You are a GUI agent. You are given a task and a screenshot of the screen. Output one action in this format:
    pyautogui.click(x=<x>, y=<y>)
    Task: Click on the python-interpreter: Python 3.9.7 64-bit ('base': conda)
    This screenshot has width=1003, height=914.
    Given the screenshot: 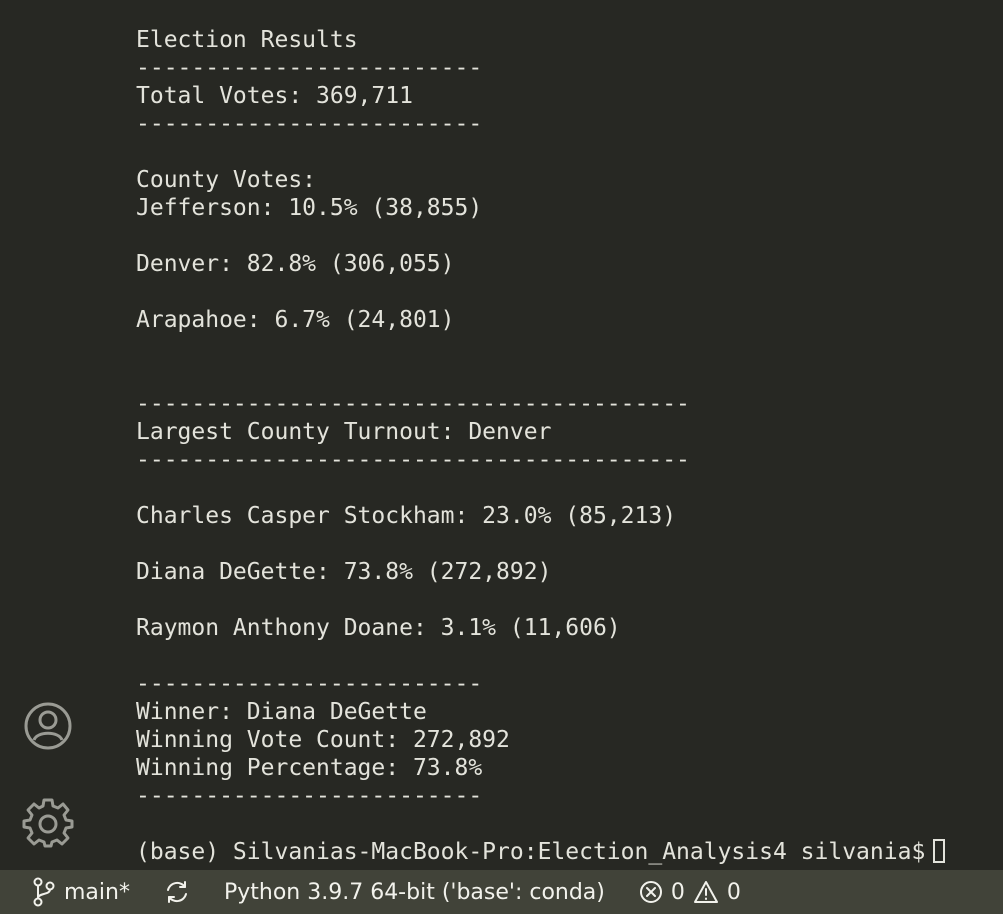 What is the action you would take?
    pyautogui.click(x=414, y=892)
    